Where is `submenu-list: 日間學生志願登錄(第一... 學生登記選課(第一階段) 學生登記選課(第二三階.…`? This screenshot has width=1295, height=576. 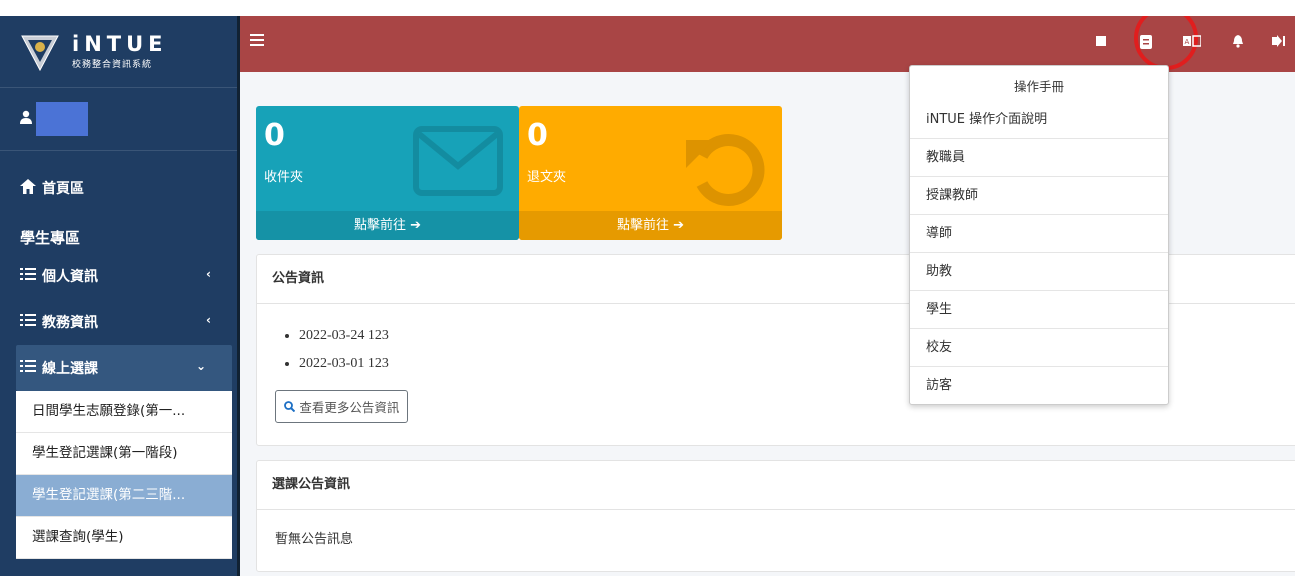 submenu-list: 日間學生志願登錄(第一... 學生登記選課(第一階段) 學生登記選課(第二三階.… is located at coordinates (124, 475).